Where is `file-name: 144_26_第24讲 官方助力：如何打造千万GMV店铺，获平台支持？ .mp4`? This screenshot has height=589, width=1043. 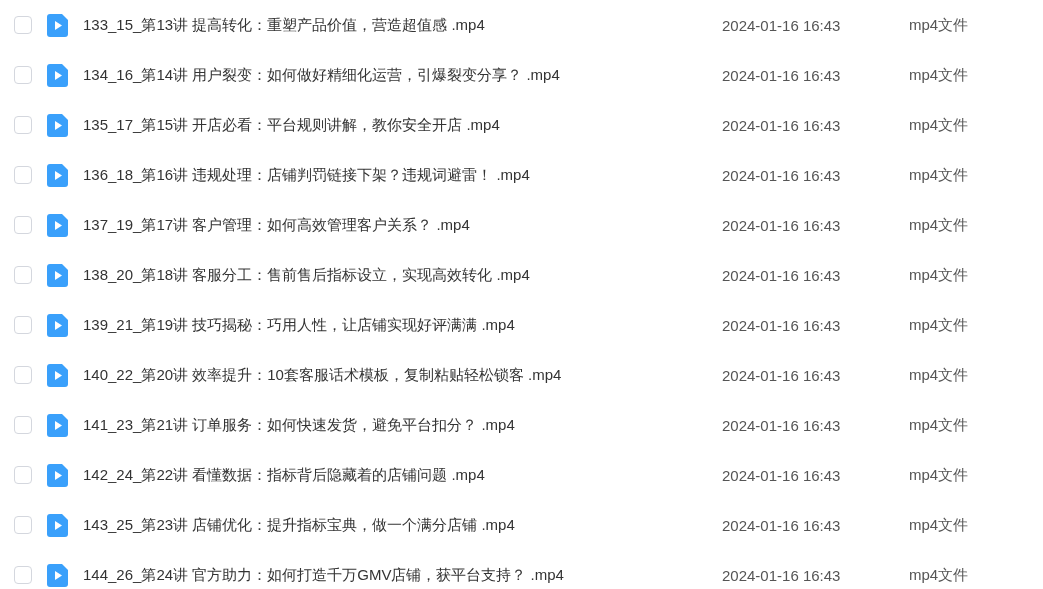 file-name: 144_26_第24讲 官方助力：如何打造千万GMV店铺，获平台支持？ .mp4 is located at coordinates (402, 575).